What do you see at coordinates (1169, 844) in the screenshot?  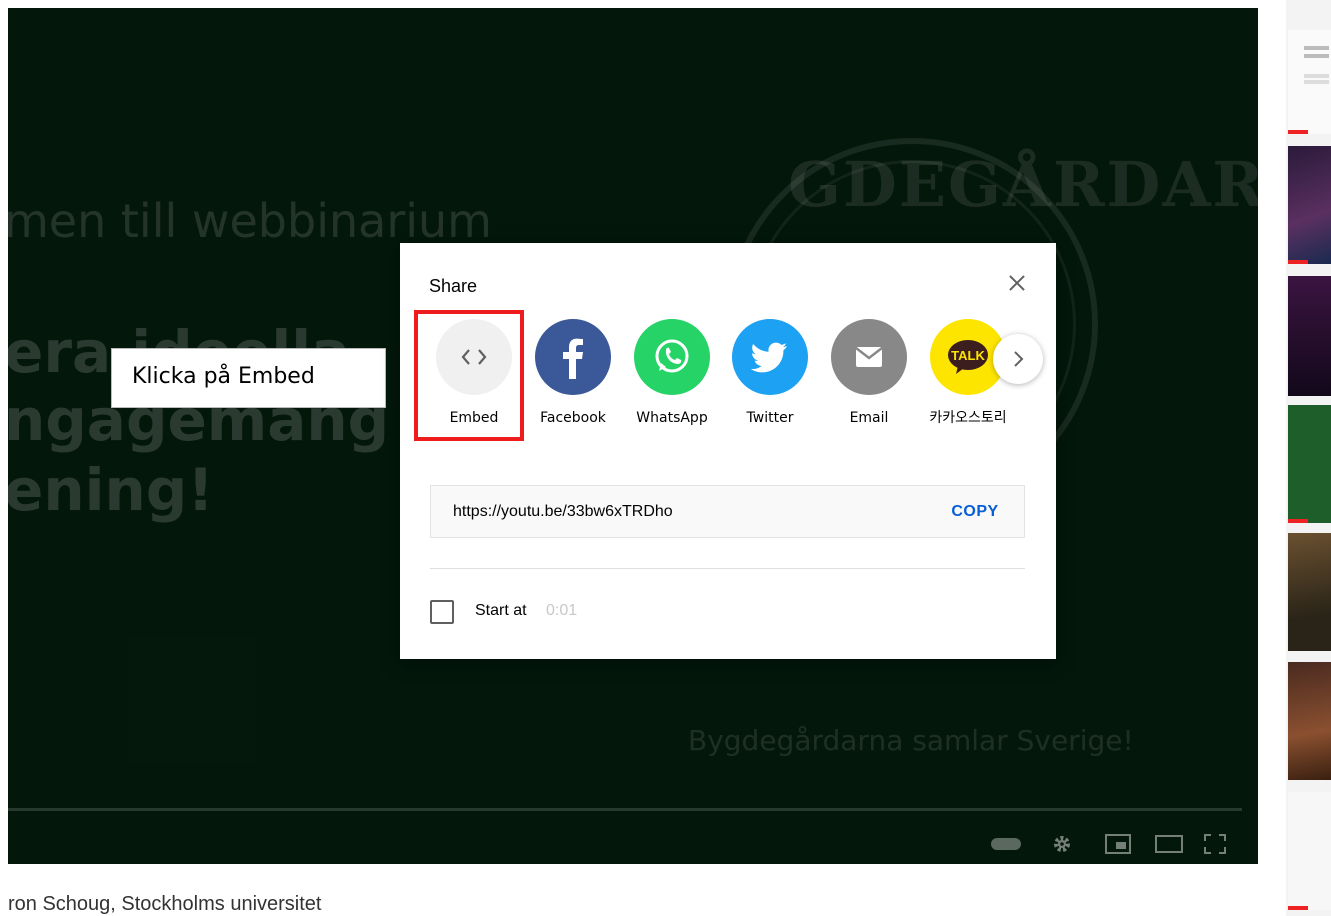 I see `theater-mode-icon` at bounding box center [1169, 844].